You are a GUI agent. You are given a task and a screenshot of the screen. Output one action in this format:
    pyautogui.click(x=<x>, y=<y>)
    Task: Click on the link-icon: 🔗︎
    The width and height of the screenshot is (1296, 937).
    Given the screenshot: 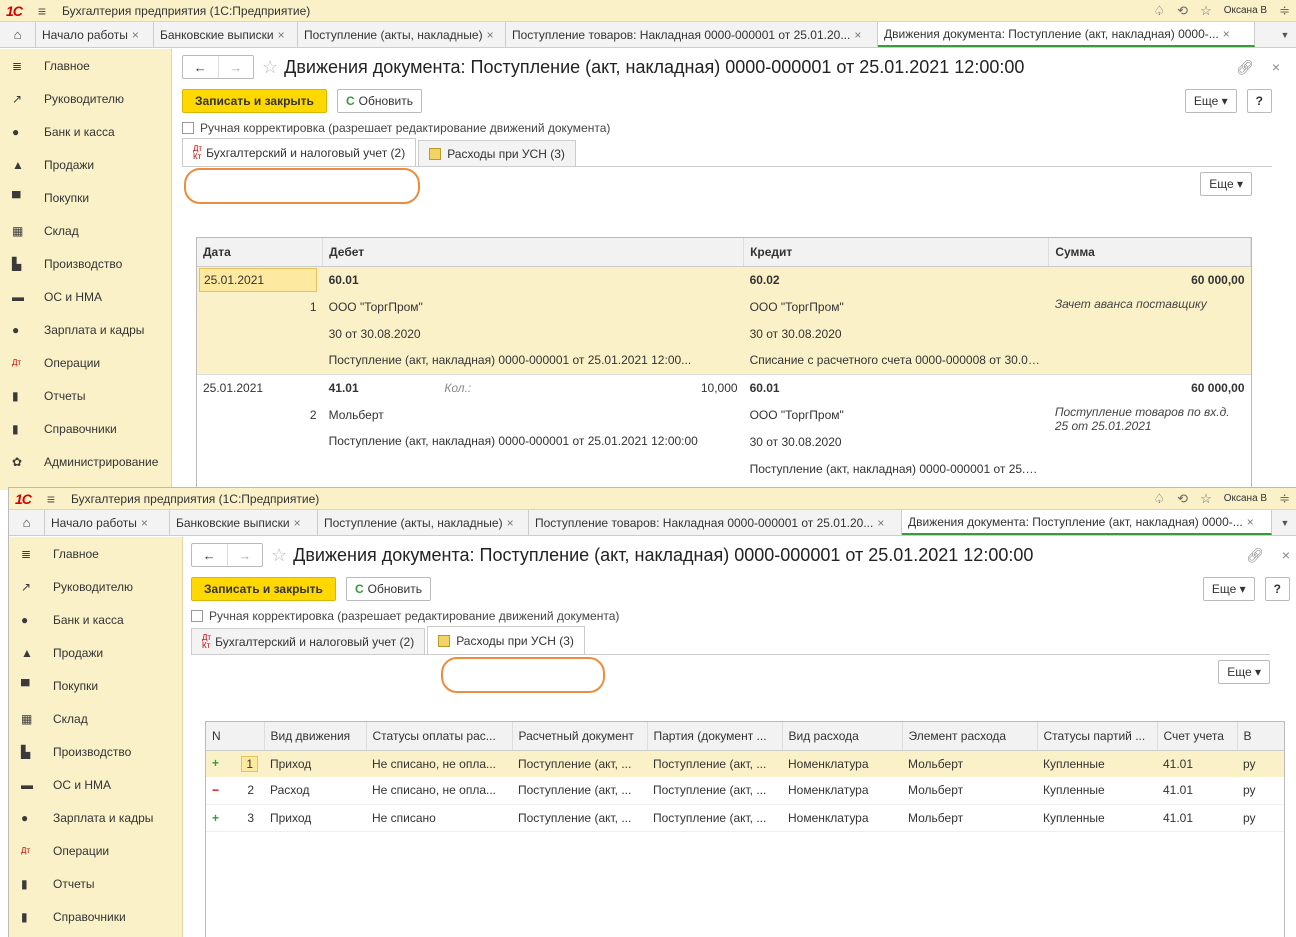 What is the action you would take?
    pyautogui.click(x=1245, y=67)
    